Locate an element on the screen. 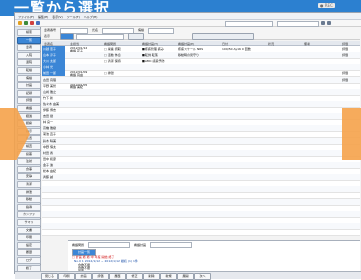 The image size is (361, 280). patient-name: 大川 太郎 is located at coordinates (53, 61).